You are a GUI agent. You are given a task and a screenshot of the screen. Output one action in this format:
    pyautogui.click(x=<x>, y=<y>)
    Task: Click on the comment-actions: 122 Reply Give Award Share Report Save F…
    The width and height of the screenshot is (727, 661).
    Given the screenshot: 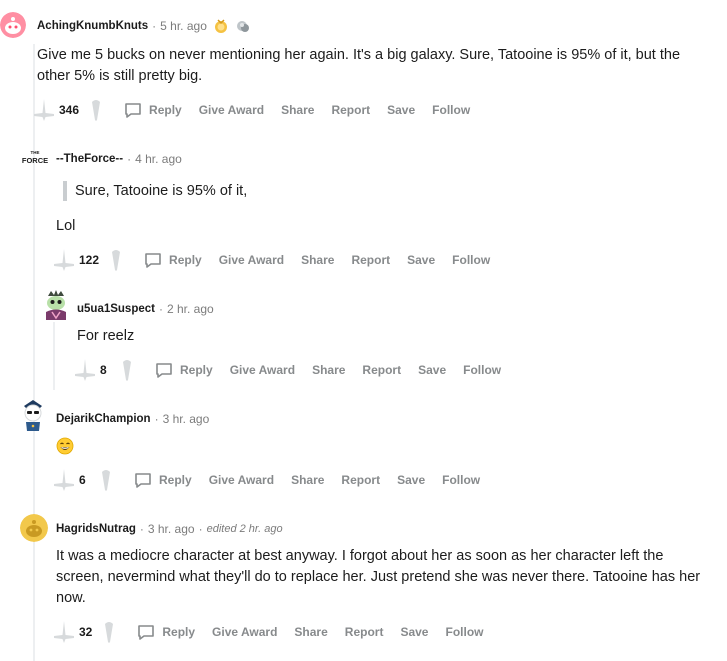 What is the action you would take?
    pyautogui.click(x=280, y=260)
    